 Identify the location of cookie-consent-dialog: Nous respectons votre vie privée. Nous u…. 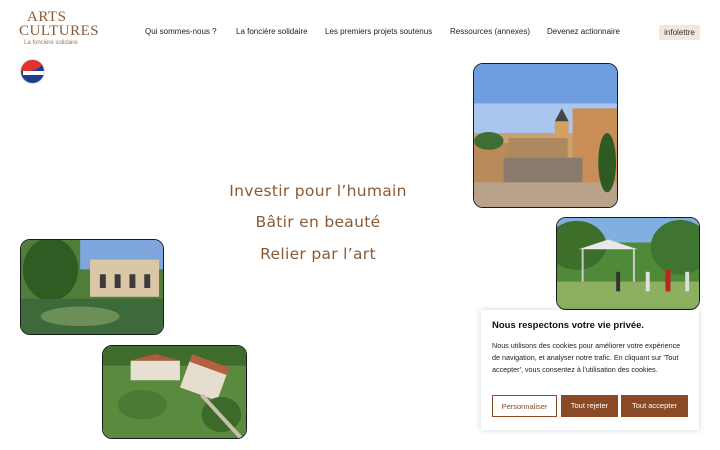
(590, 370).